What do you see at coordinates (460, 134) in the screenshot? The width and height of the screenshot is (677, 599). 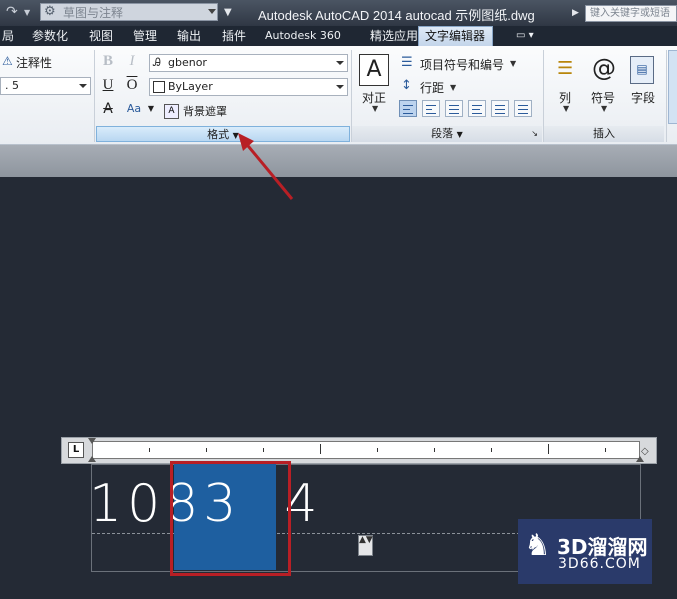 I see `panel-expand-icon: ▼` at bounding box center [460, 134].